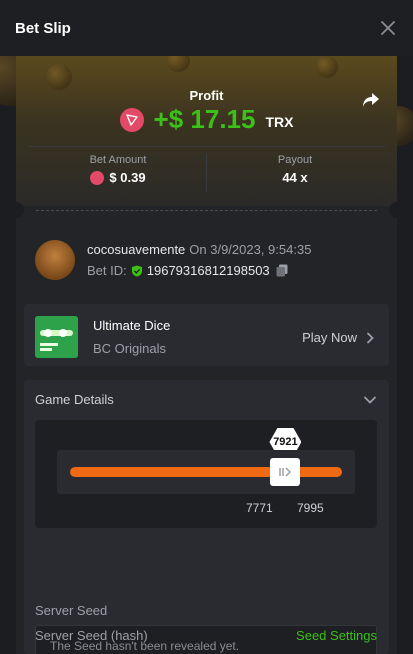  I want to click on close-button, so click(388, 28).